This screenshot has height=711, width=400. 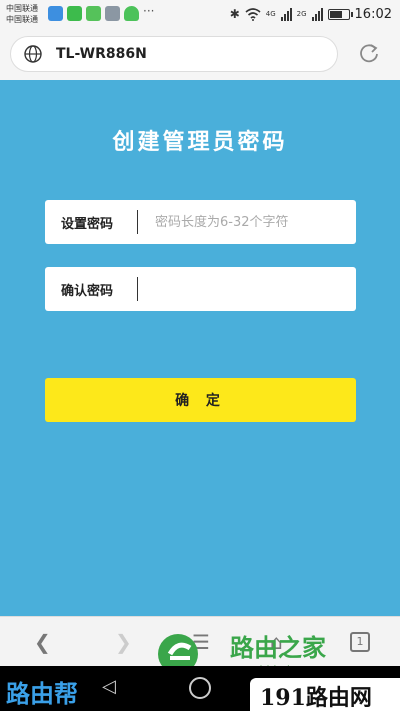 What do you see at coordinates (42, 642) in the screenshot?
I see `back-icon: ❮` at bounding box center [42, 642].